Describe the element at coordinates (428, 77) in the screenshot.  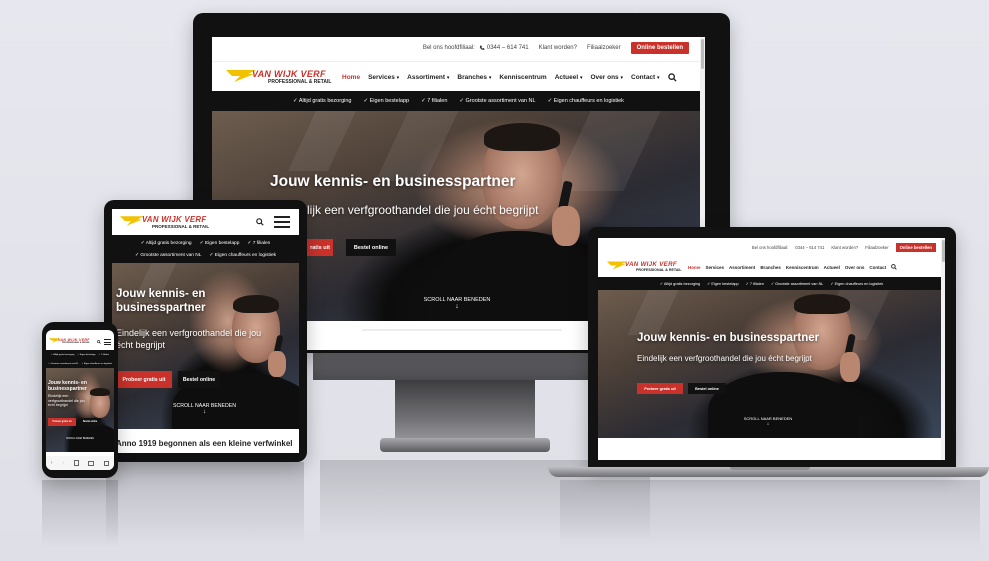
I see `nav-assortiment: Assortiment ▾` at that location.